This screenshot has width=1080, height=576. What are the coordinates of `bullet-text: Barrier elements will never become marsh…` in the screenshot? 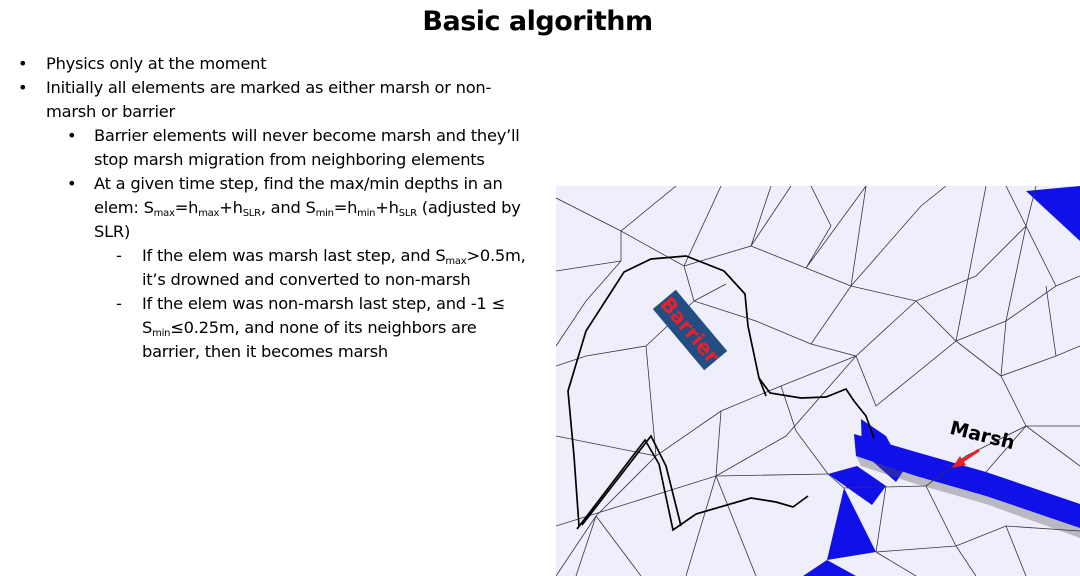 It's located at (307, 147).